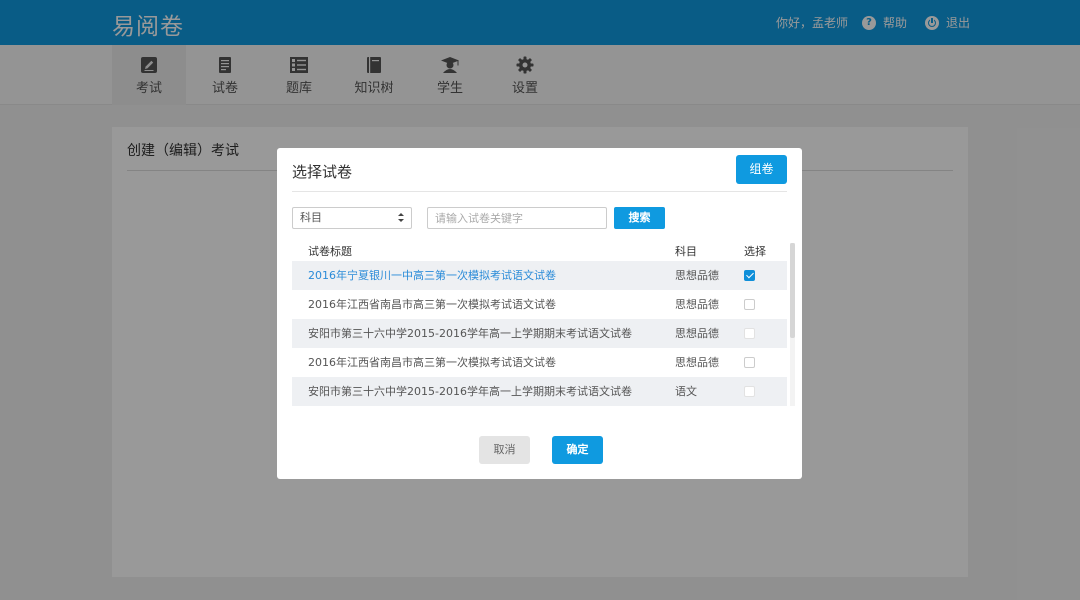 The image size is (1080, 600). Describe the element at coordinates (686, 251) in the screenshot. I see `column-header-subject: 科目` at that location.